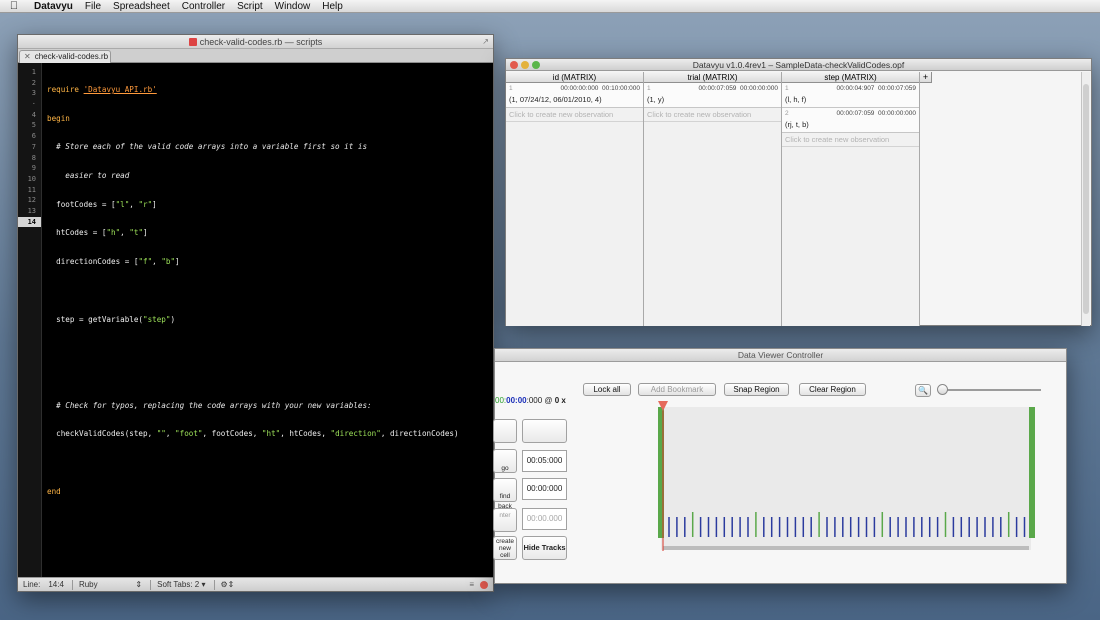  Describe the element at coordinates (484, 585) in the screenshot. I see `stop-icon` at that location.